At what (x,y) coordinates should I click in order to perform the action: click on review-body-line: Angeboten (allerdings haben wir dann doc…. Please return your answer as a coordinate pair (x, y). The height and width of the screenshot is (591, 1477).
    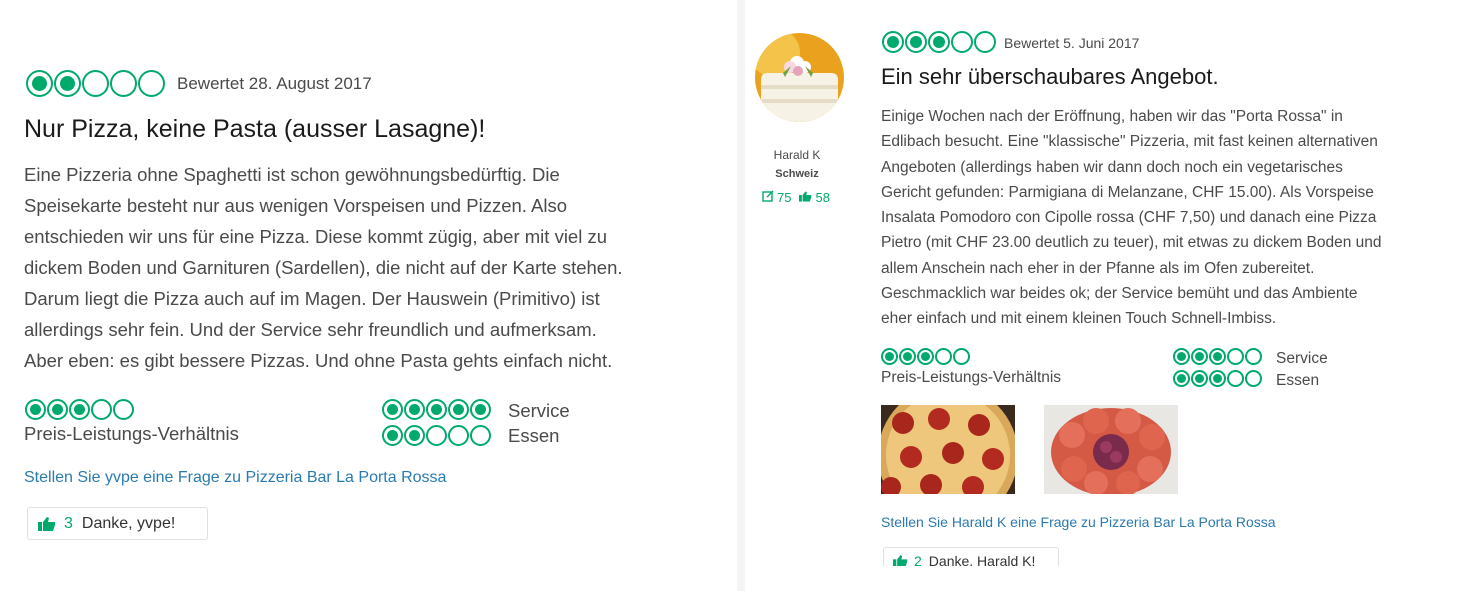
    Looking at the image, I should click on (1112, 167).